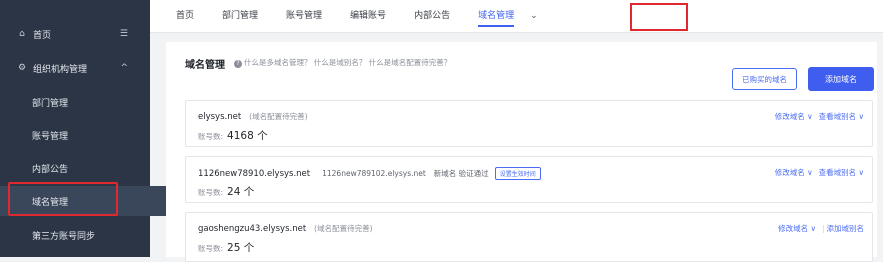  I want to click on domain-name: gaoshengzu43.elysys.net, so click(252, 229).